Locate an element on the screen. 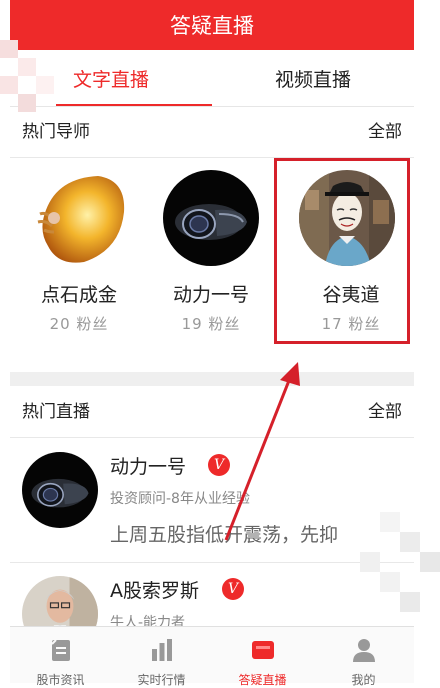 The image size is (440, 688). highlight-annotation-box is located at coordinates (342, 251).